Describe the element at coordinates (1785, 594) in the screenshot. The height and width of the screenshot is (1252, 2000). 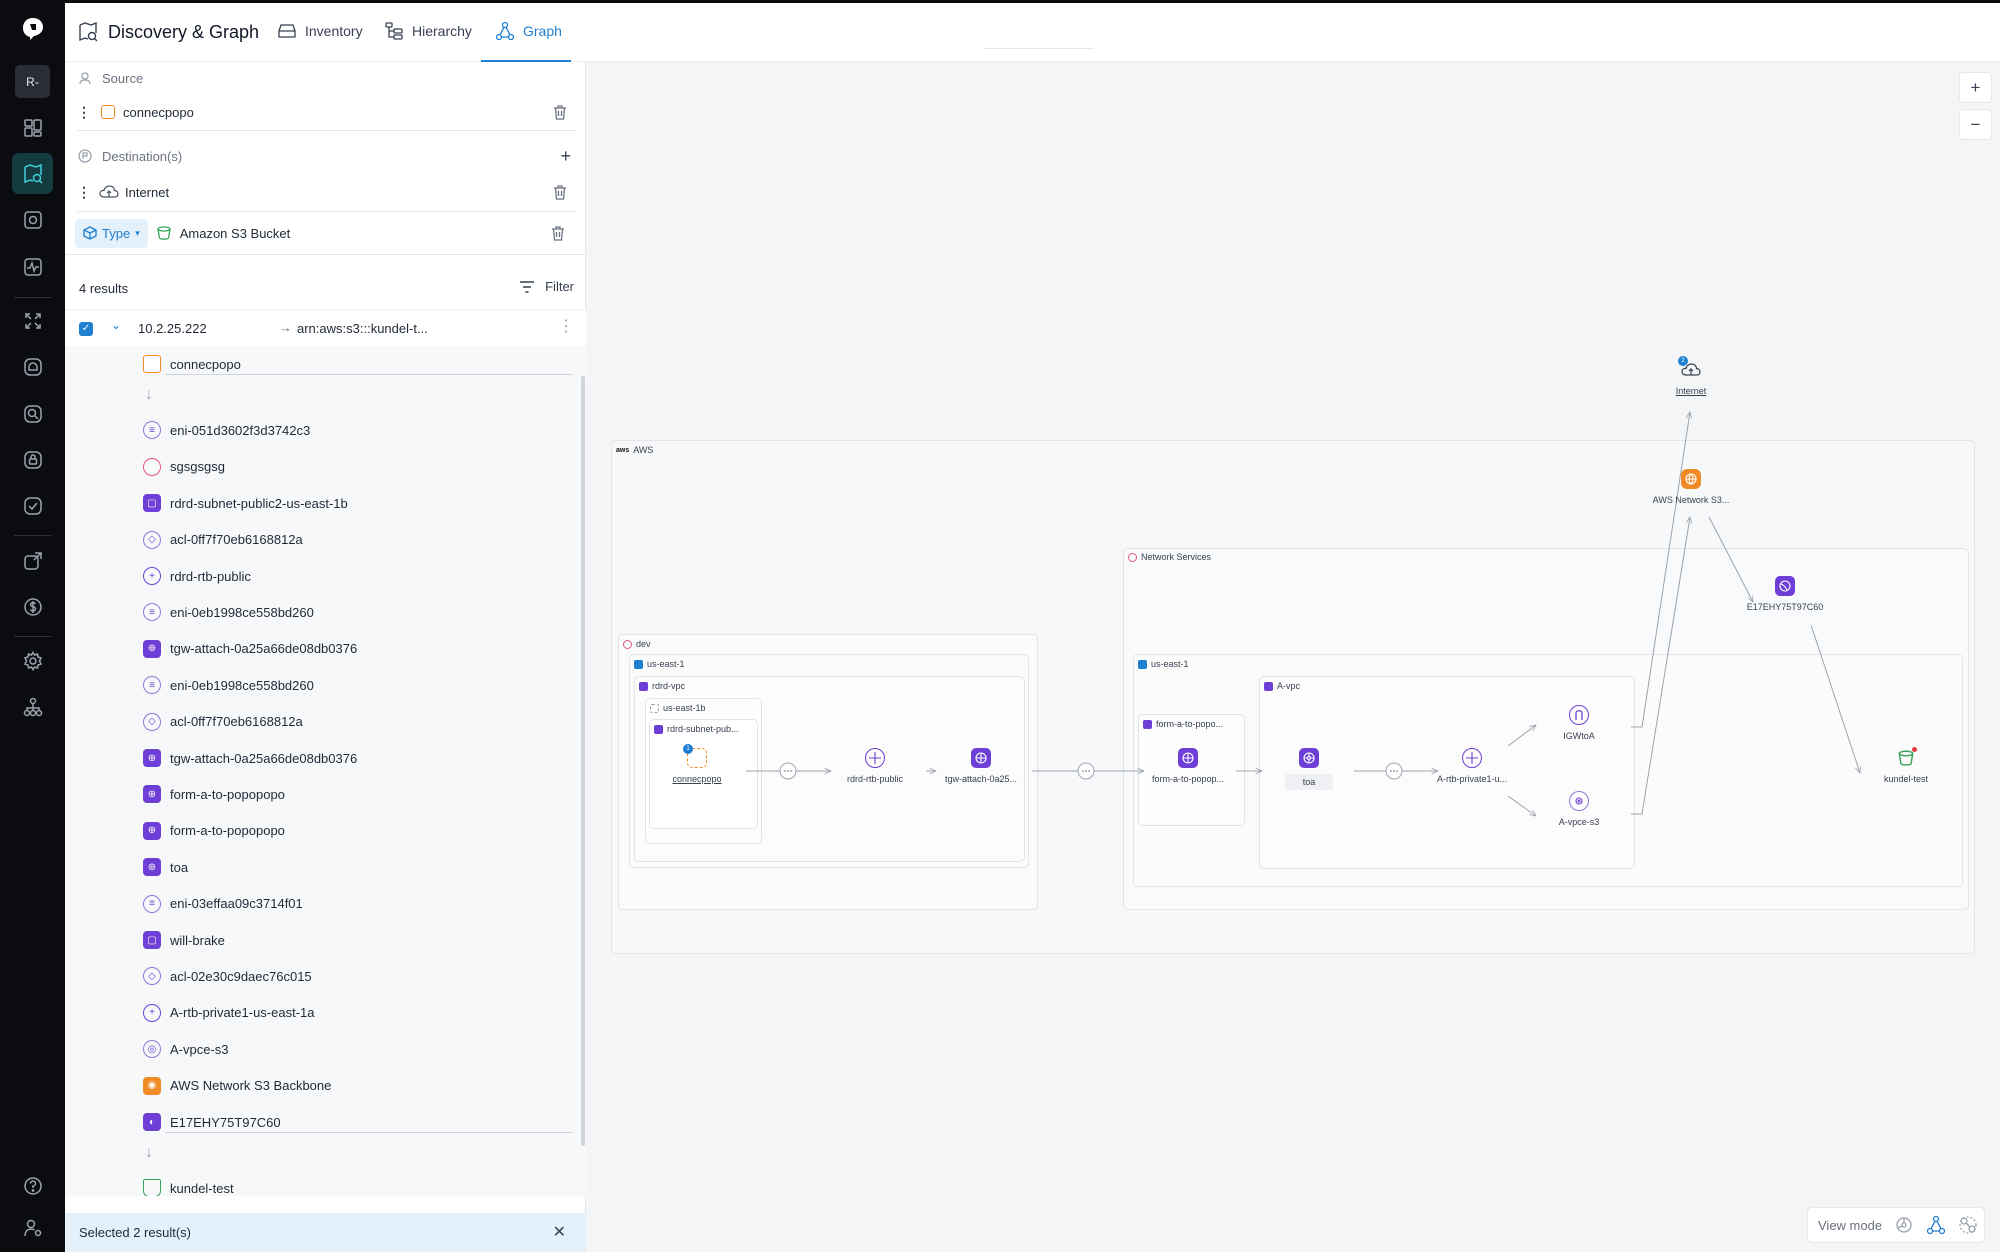
I see `node-cloudfront: E17EHY75T97C60` at that location.